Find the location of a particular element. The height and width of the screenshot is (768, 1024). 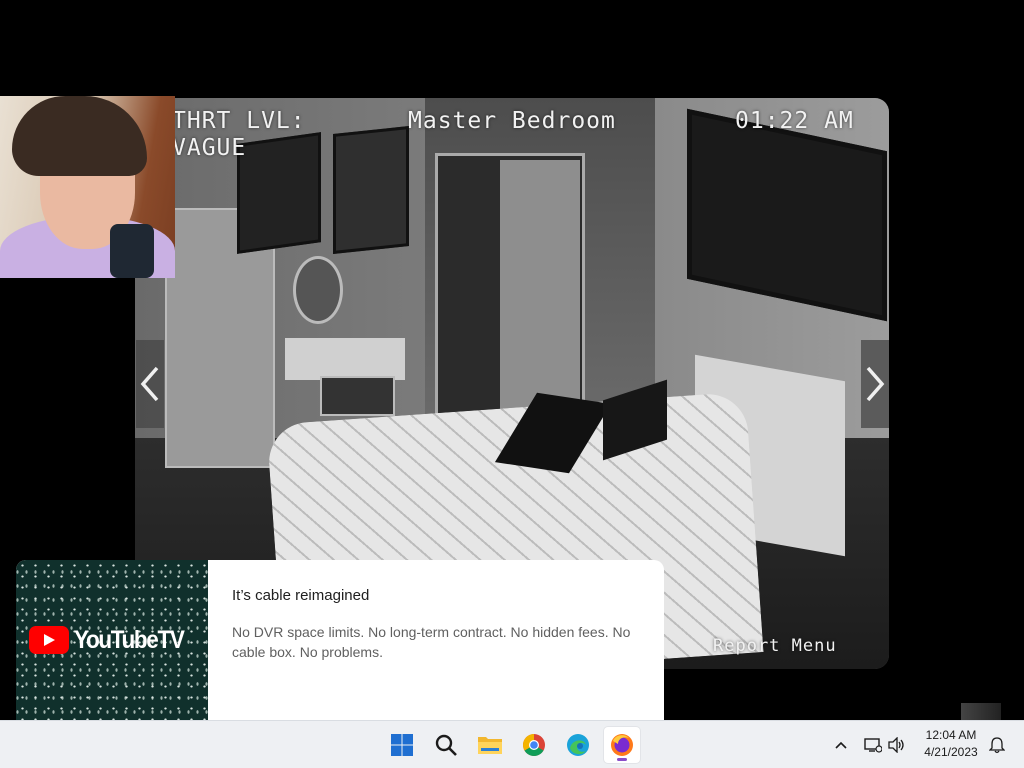

picture-frame is located at coordinates (371, 190).